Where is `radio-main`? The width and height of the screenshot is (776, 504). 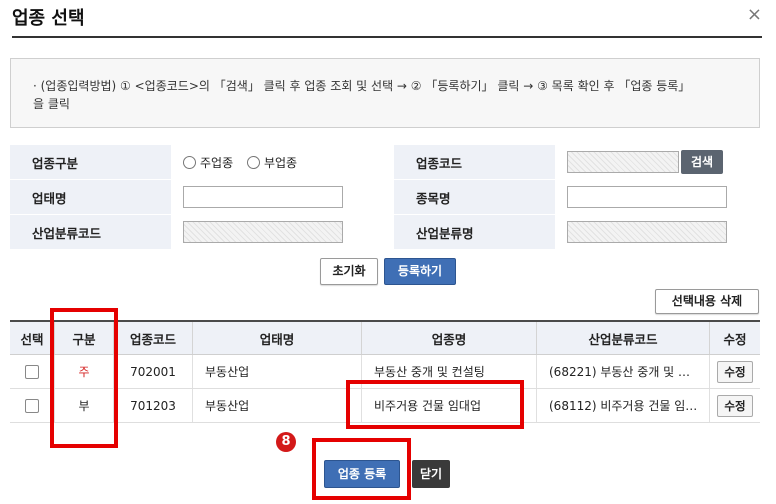
radio-main is located at coordinates (189, 162).